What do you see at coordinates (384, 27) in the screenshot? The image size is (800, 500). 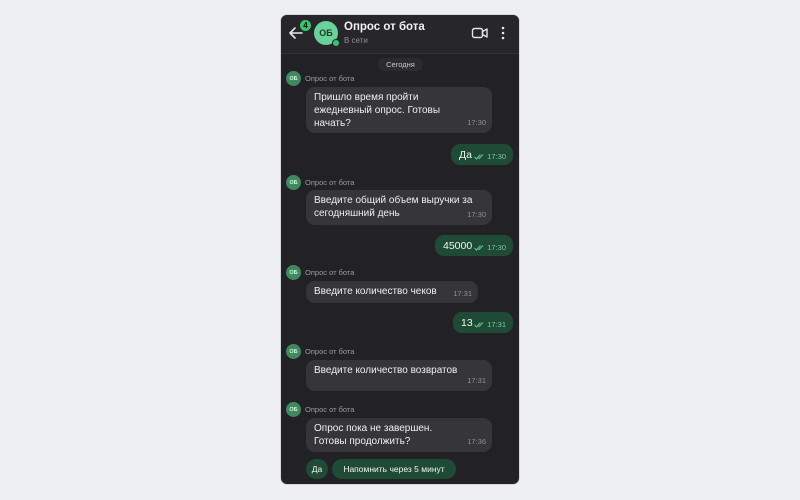 I see `chat-title: Опрос от бота` at bounding box center [384, 27].